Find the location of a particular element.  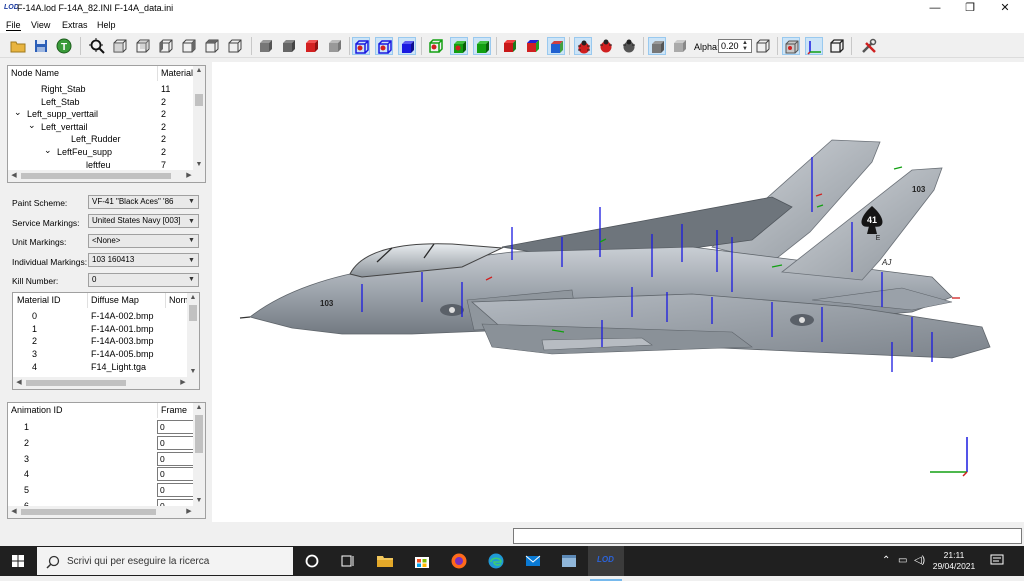

task-view-icon is located at coordinates (348, 561).